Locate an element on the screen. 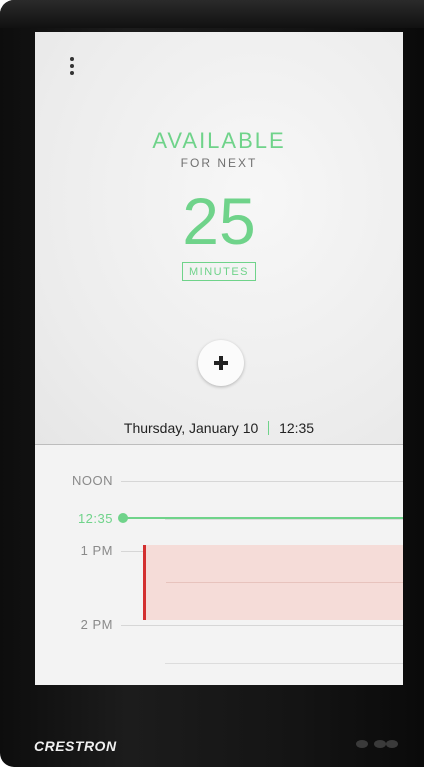 This screenshot has height=767, width=424. kebab-menu-icon is located at coordinates (72, 66).